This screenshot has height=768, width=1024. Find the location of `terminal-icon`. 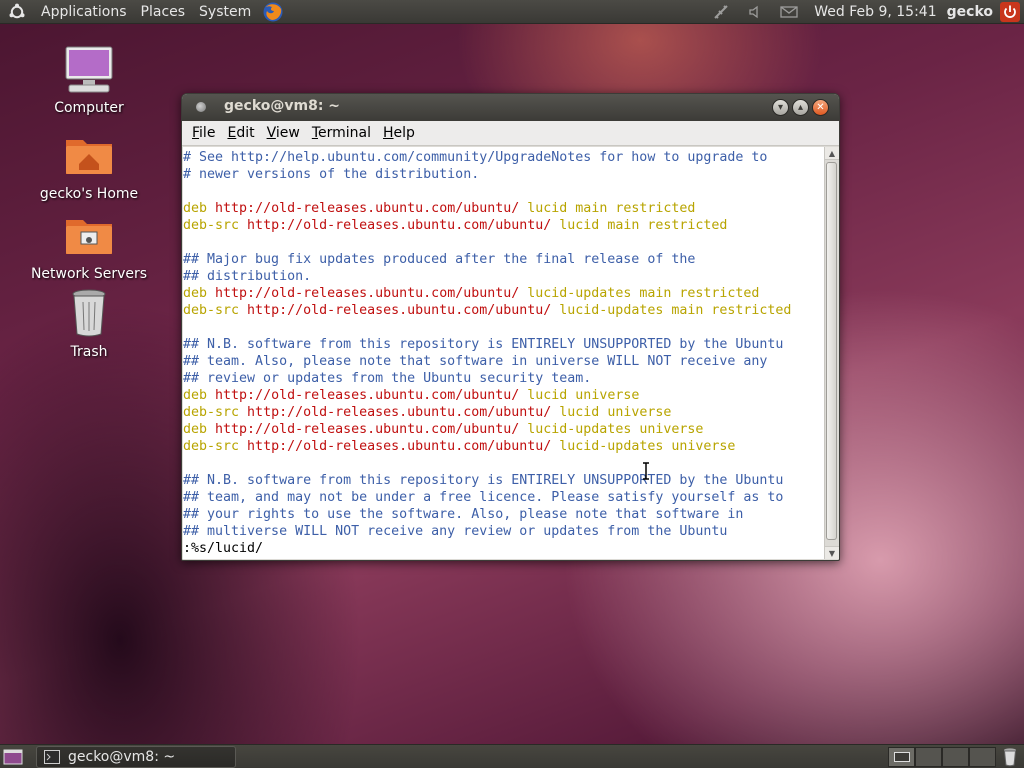

terminal-icon is located at coordinates (52, 757).